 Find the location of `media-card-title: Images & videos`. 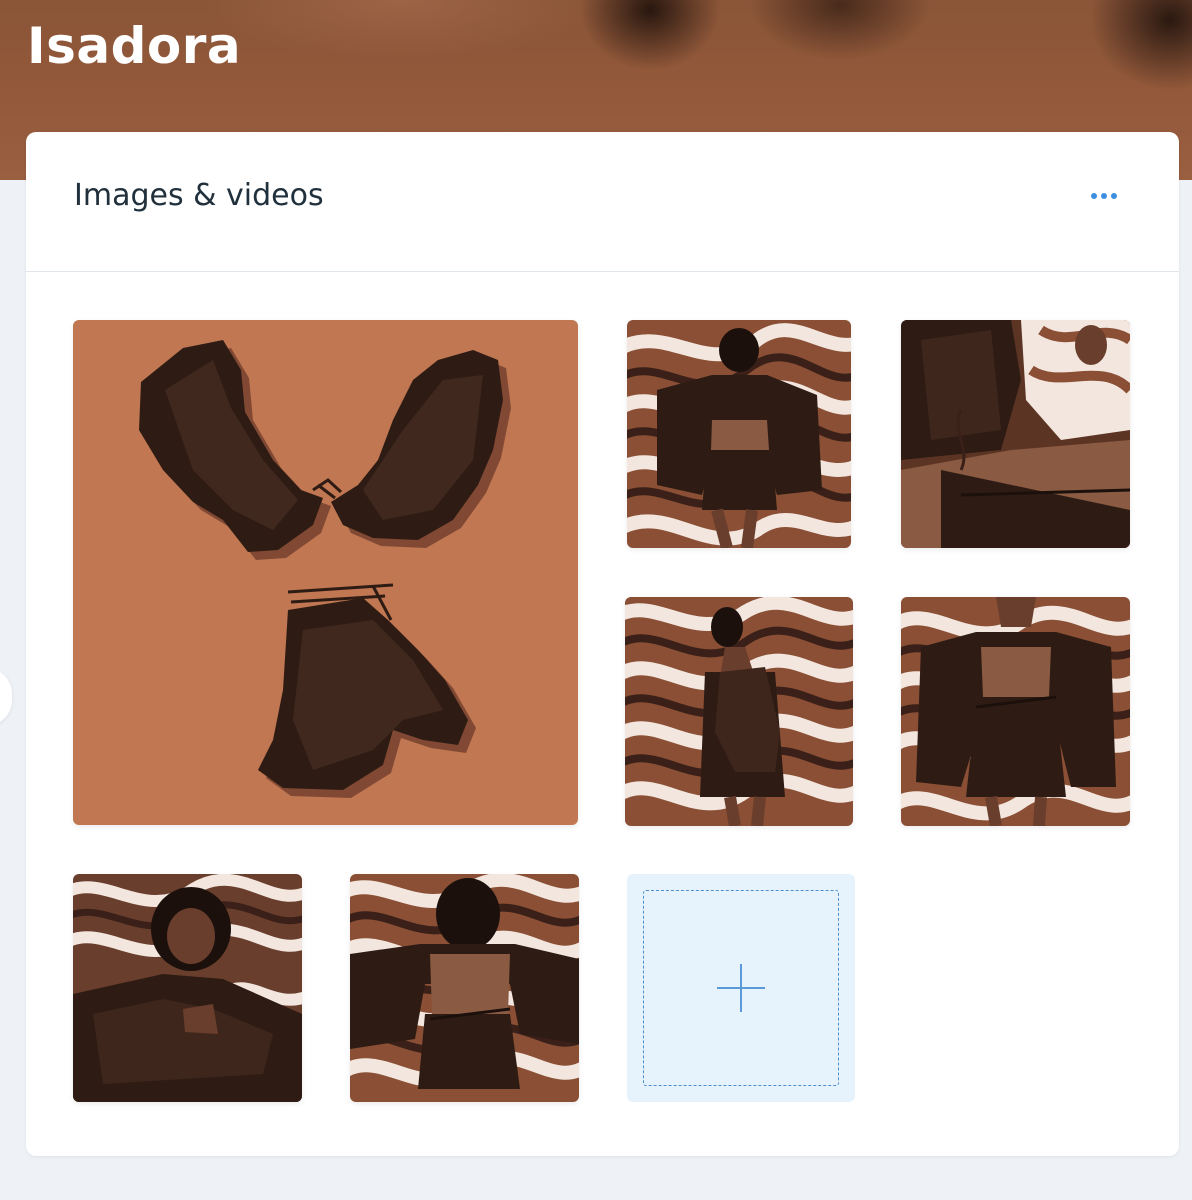

media-card-title: Images & videos is located at coordinates (199, 195).